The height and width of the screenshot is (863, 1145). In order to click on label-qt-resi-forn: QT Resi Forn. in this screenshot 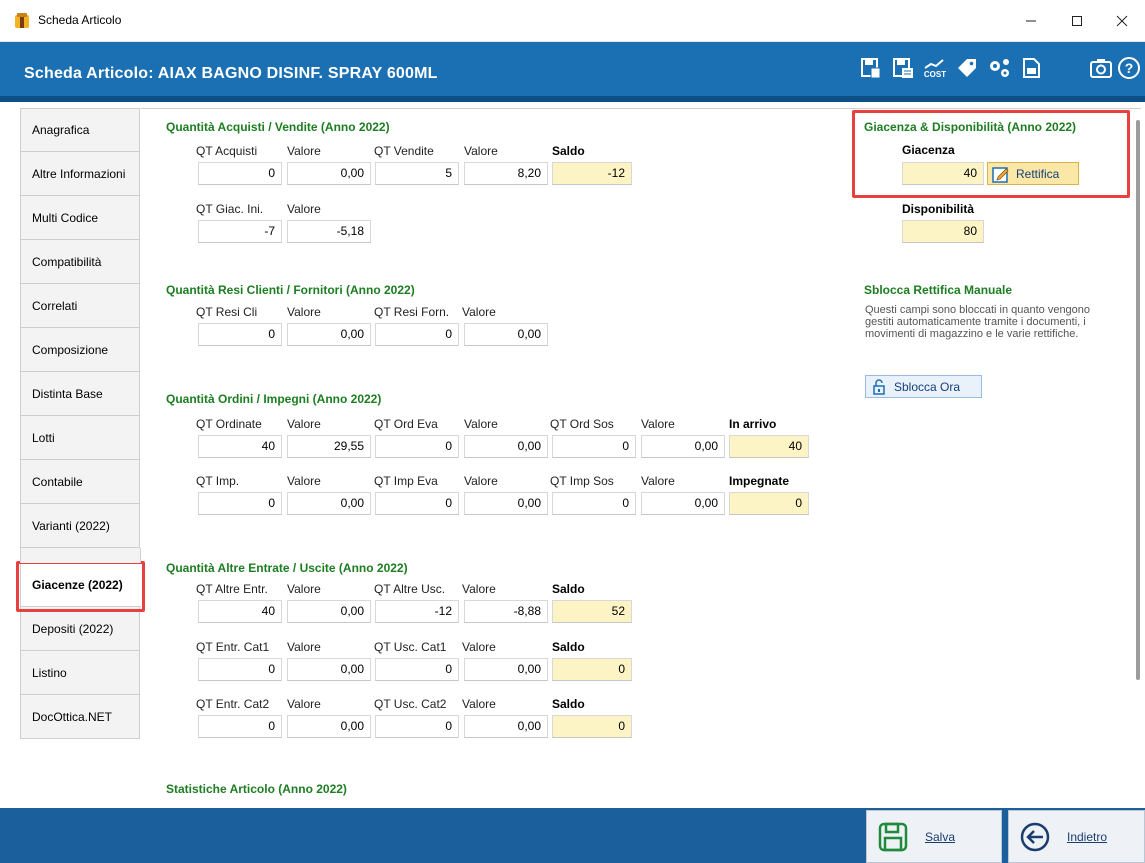, I will do `click(412, 312)`.